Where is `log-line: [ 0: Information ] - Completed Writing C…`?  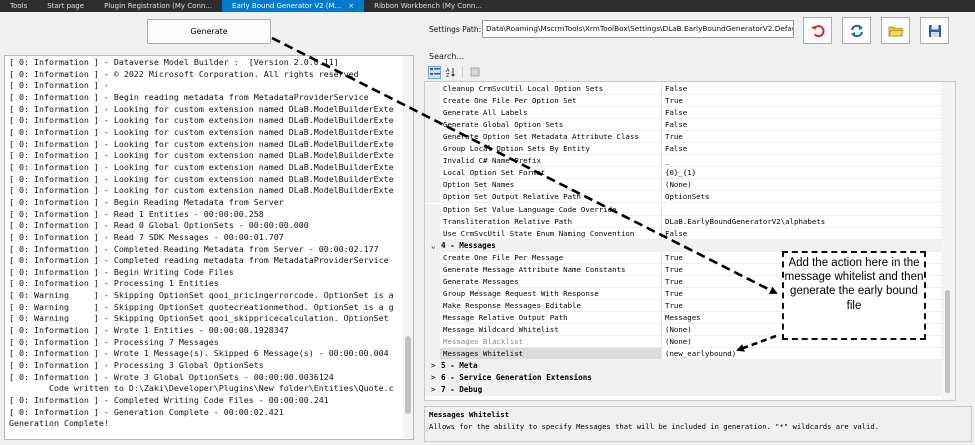
log-line: [ 0: Information ] - Completed Writing C… is located at coordinates (169, 400).